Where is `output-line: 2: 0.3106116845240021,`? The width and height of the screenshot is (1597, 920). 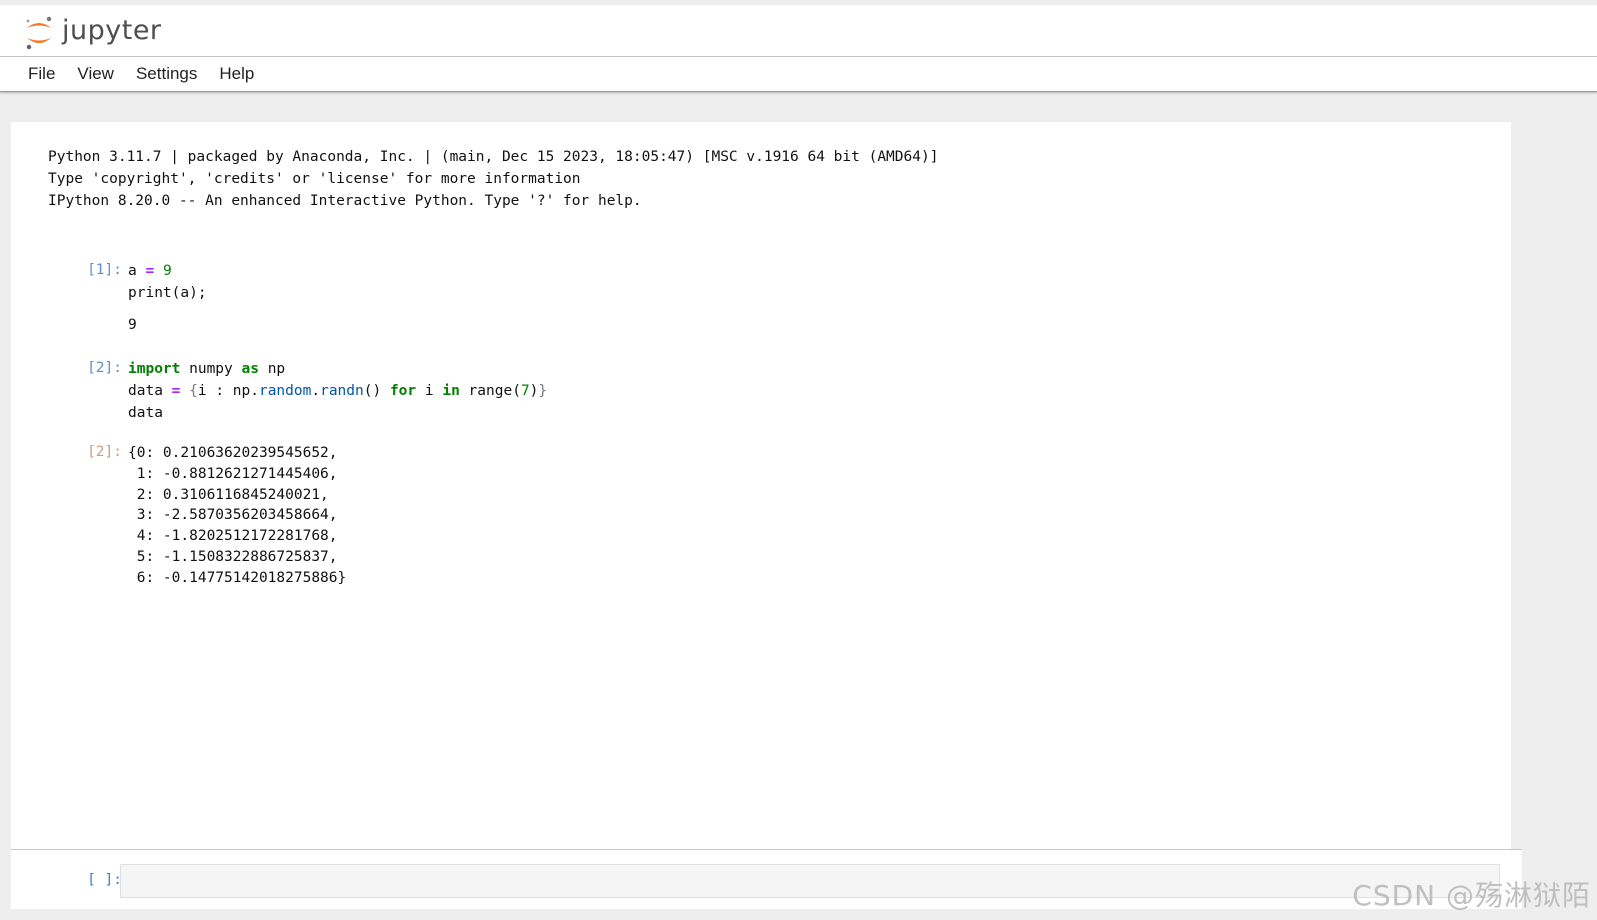 output-line: 2: 0.3106116845240021, is located at coordinates (228, 494).